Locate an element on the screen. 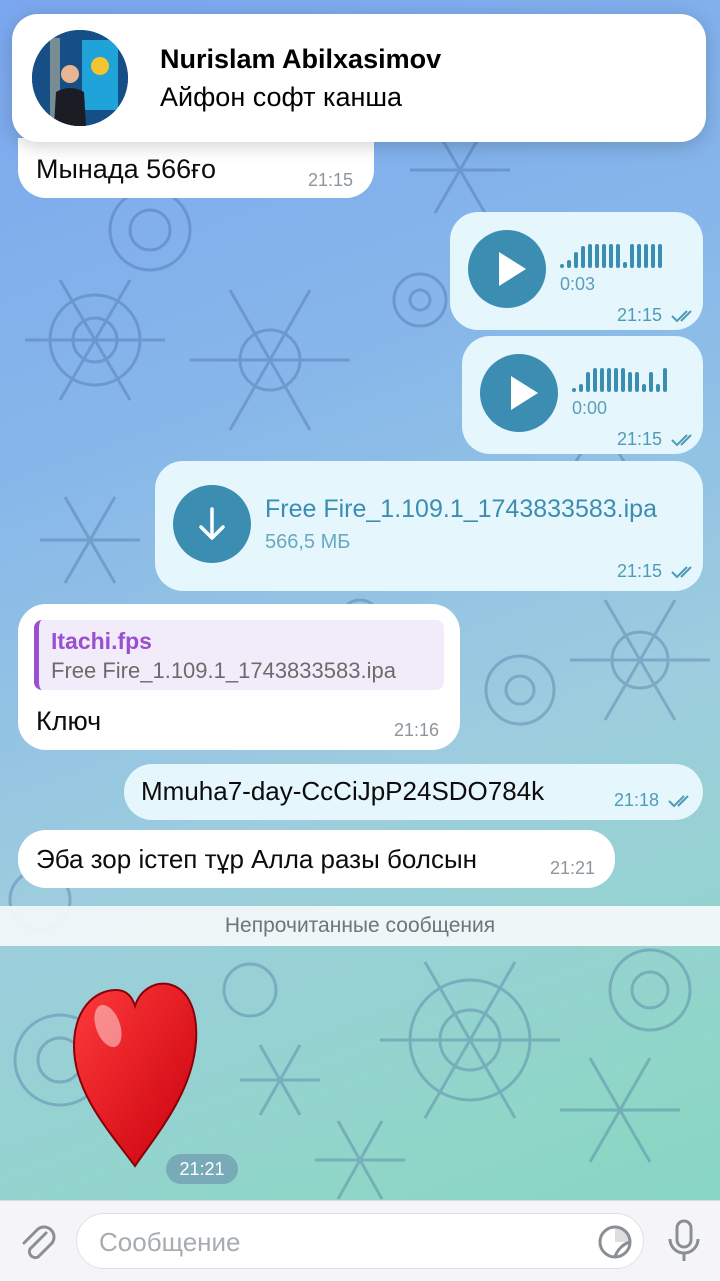 The width and height of the screenshot is (720, 1281). voice-message-bubble: 0:00 21:15 is located at coordinates (582, 395).